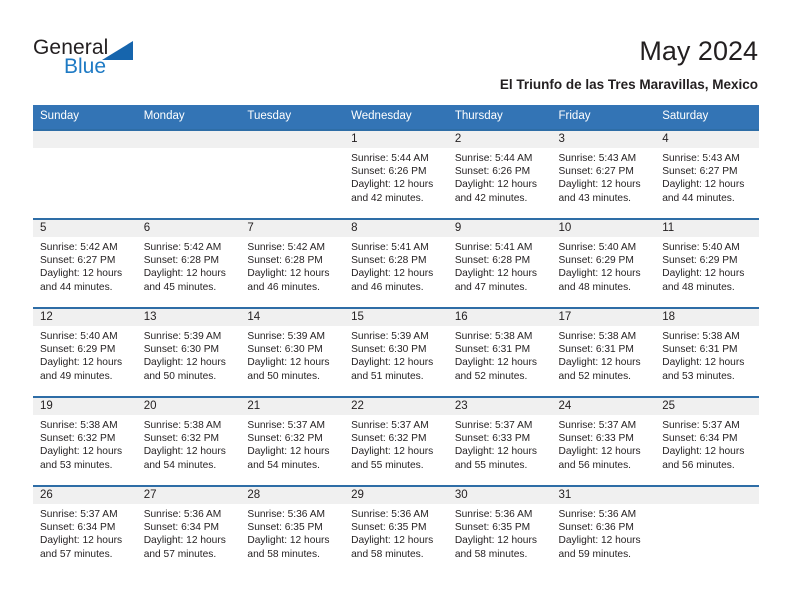 This screenshot has width=792, height=612. What do you see at coordinates (108, 60) in the screenshot?
I see `general-blue-logo: General Blue` at bounding box center [108, 60].